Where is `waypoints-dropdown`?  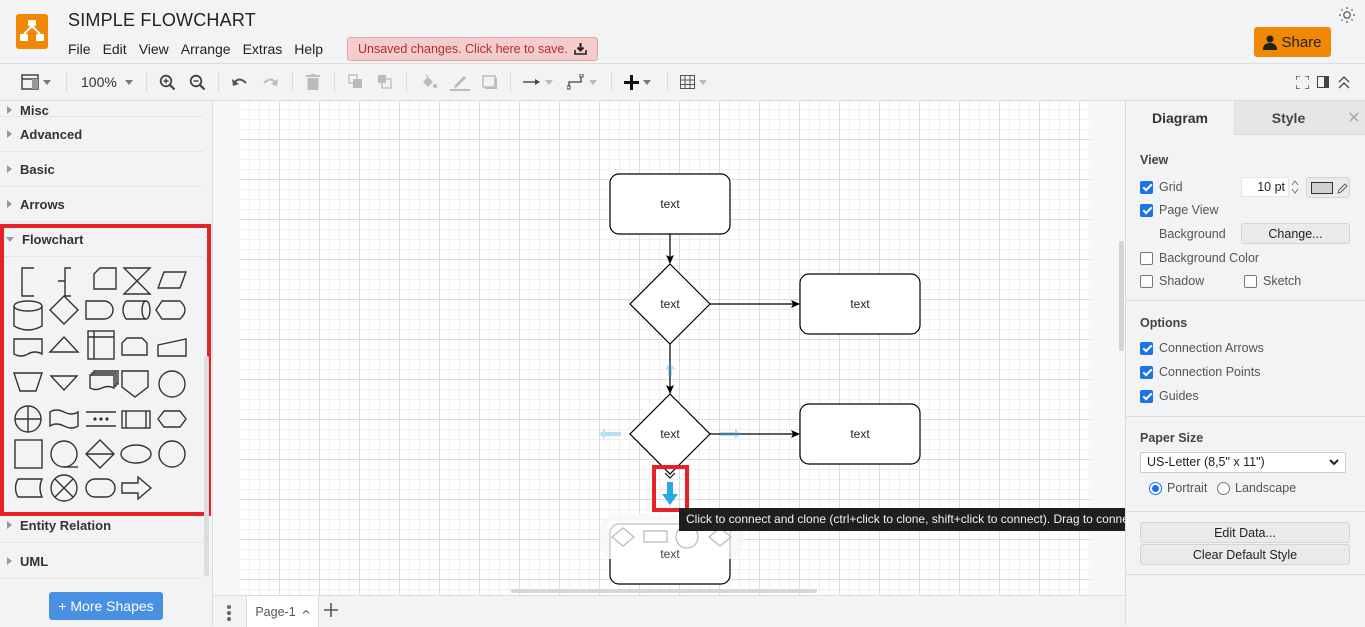
waypoints-dropdown is located at coordinates (582, 82).